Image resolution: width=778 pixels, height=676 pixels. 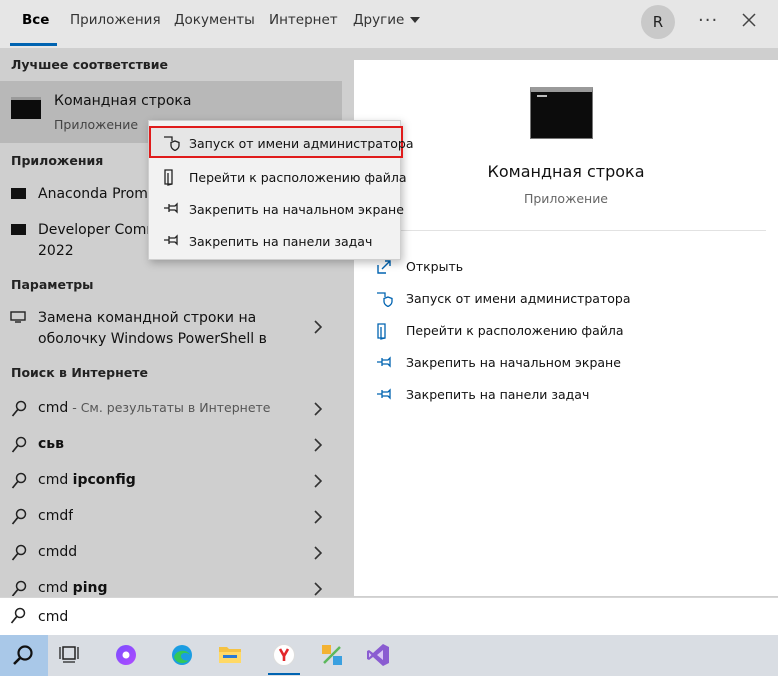 I want to click on apps-heading: Приложения, so click(x=57, y=160).